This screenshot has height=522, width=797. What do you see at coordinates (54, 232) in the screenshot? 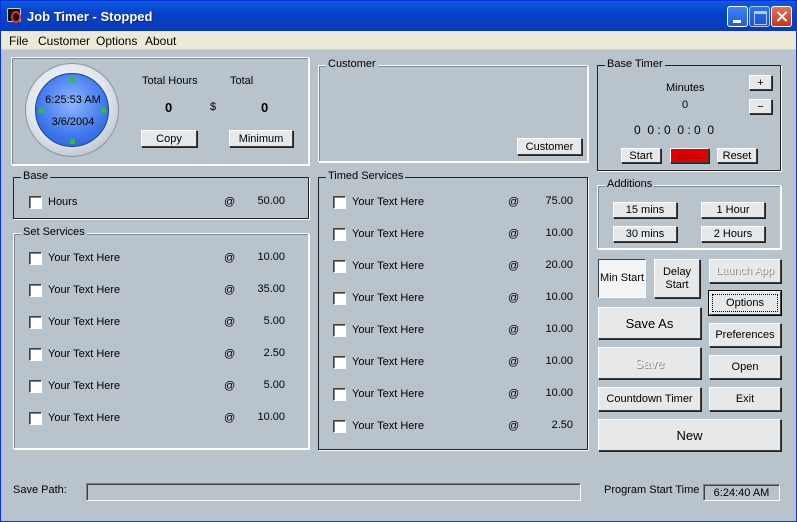
I see `set-services-group-label: Set Services` at bounding box center [54, 232].